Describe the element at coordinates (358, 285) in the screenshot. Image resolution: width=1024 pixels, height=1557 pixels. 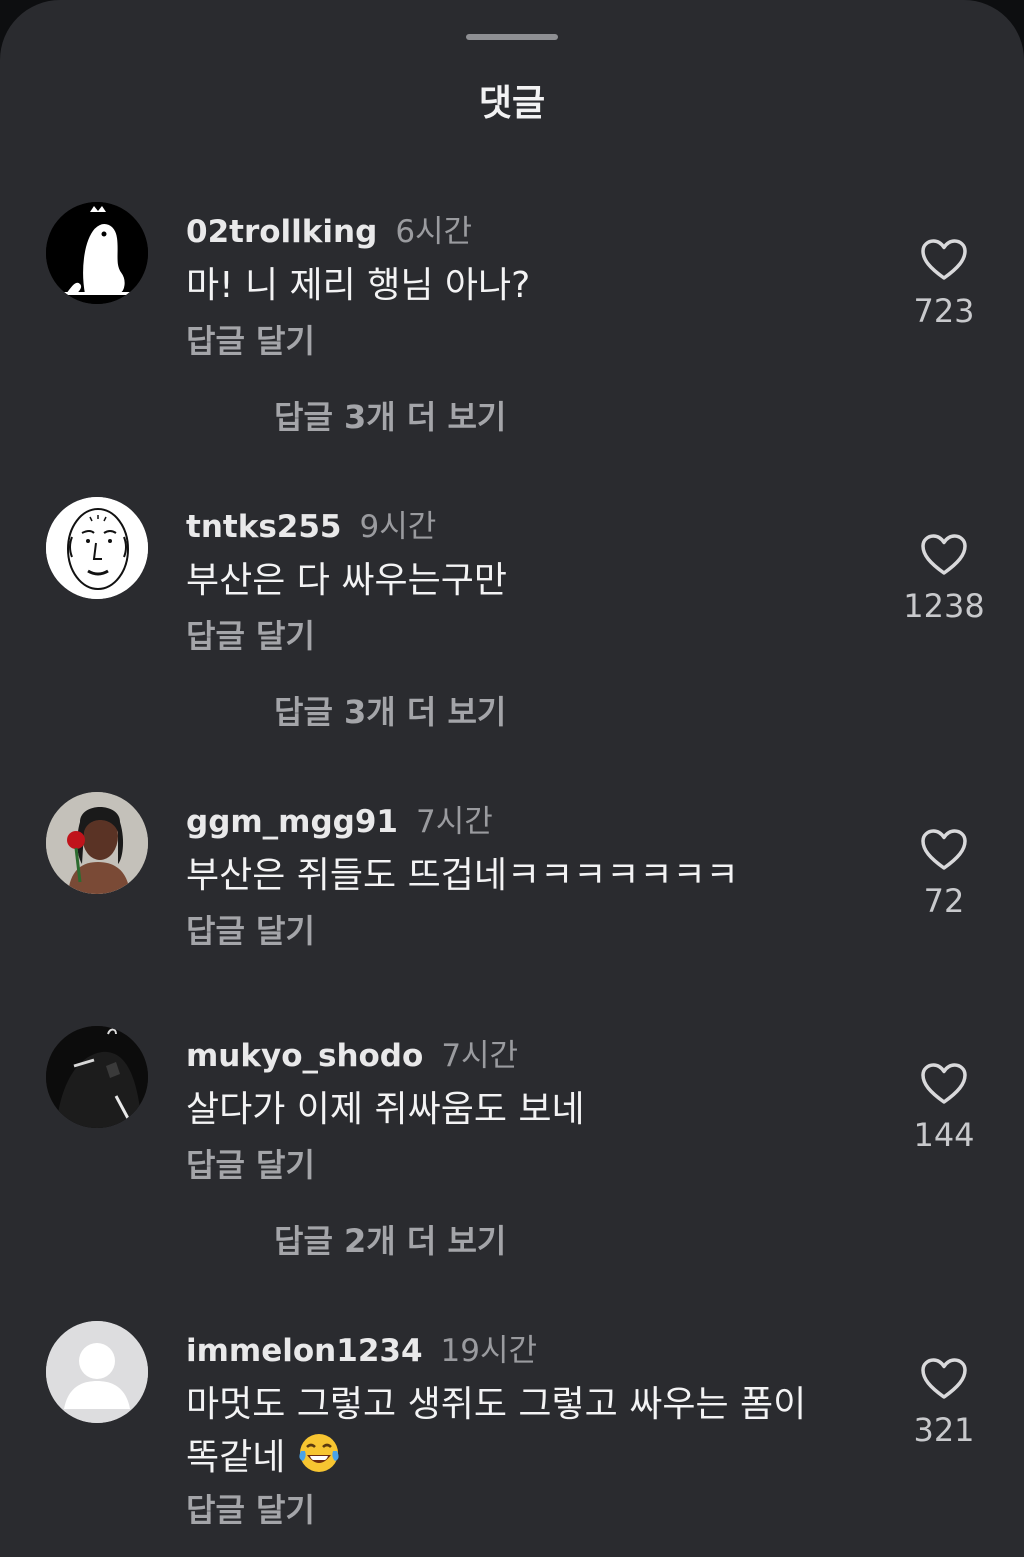
I see `comment-text: 마! 니 제리 행님 아나?` at that location.